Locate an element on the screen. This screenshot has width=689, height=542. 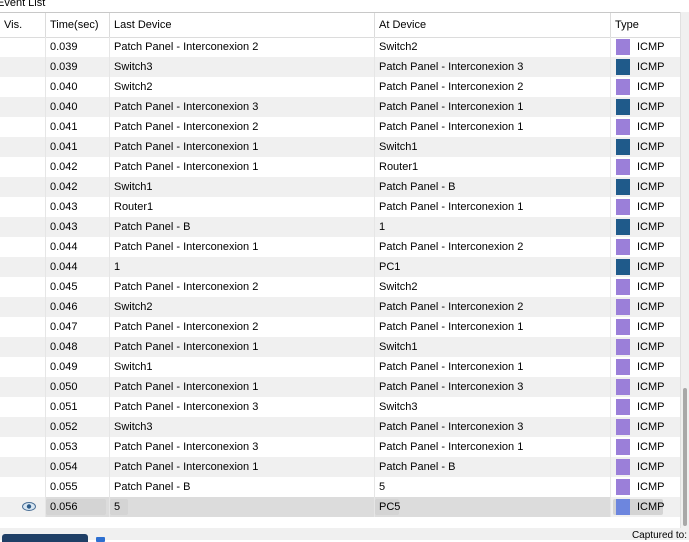
table-row: 0.042 Switch1 Patch Panel - B ICMP is located at coordinates (340, 187).